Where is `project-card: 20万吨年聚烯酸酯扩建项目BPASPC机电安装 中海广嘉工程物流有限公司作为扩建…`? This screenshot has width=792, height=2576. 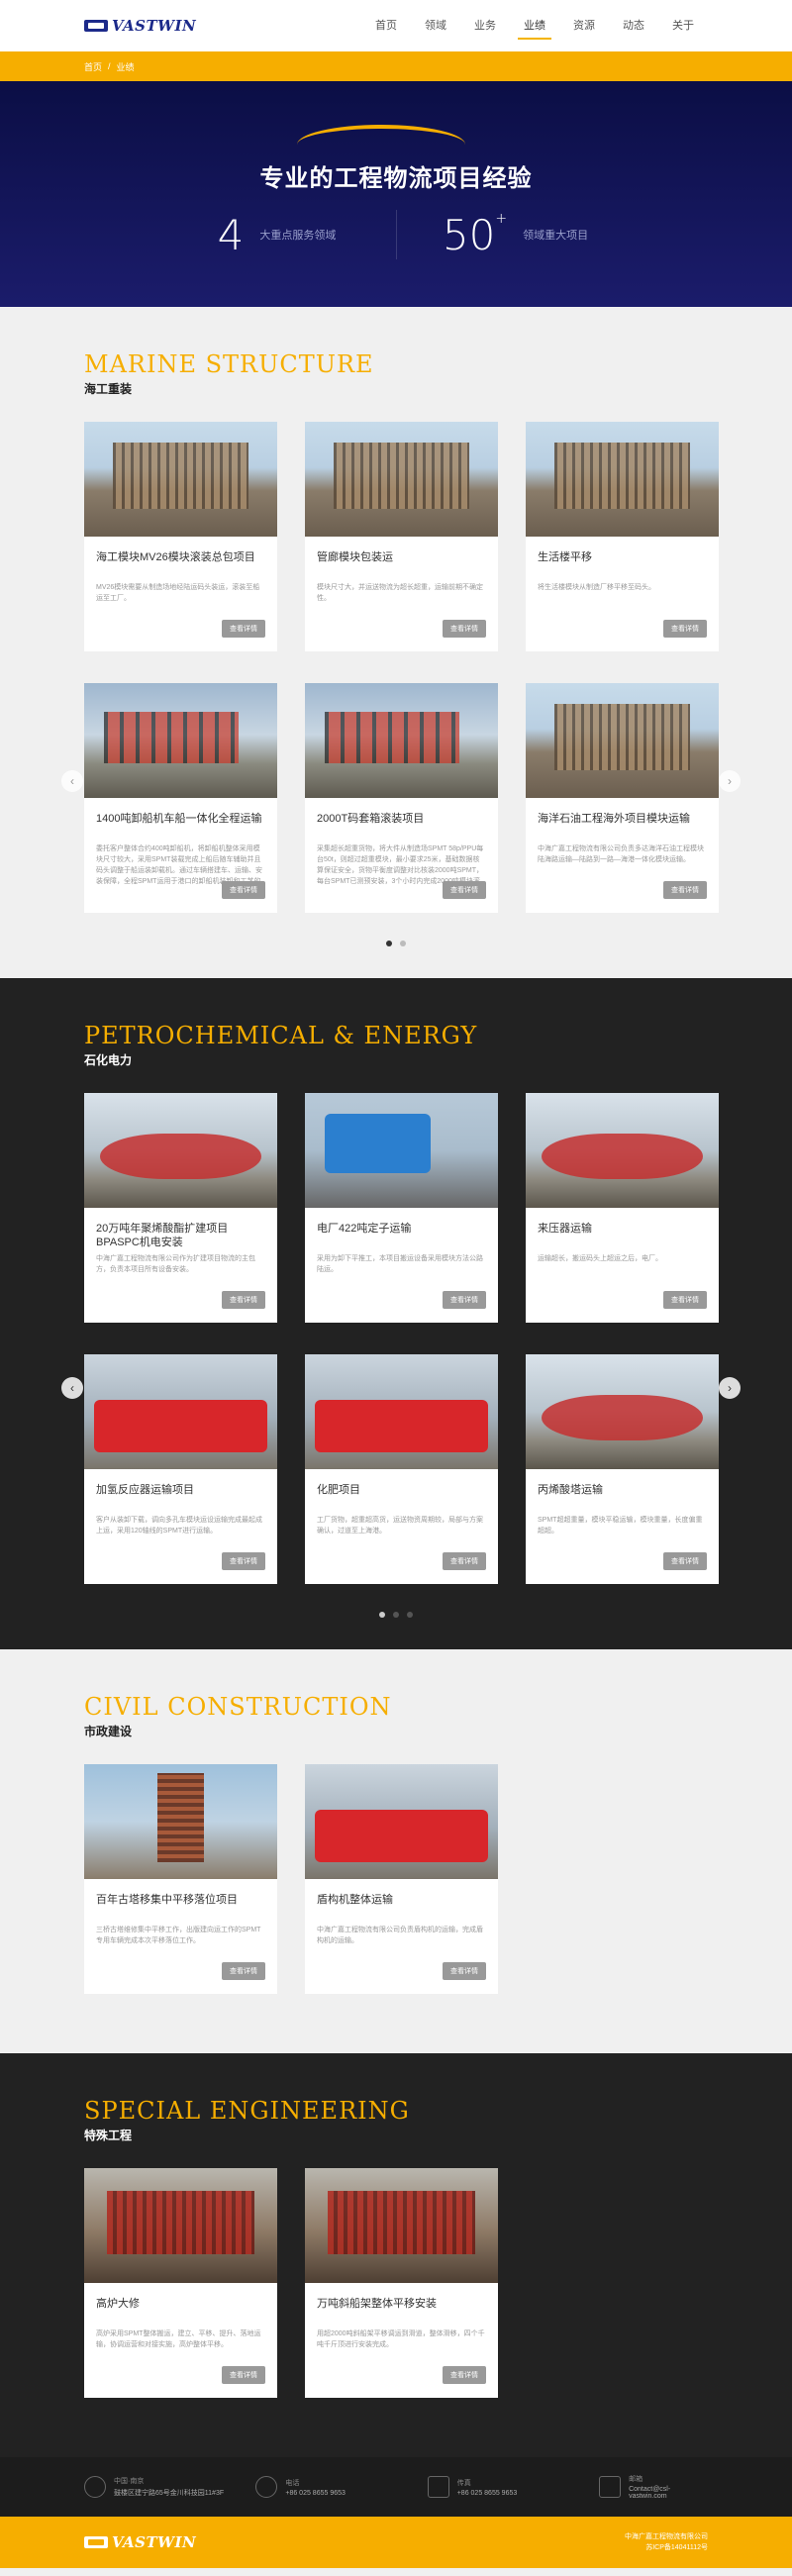 project-card: 20万吨年聚烯酸酯扩建项目BPASPC机电安装 中海广嘉工程物流有限公司作为扩建… is located at coordinates (180, 1208).